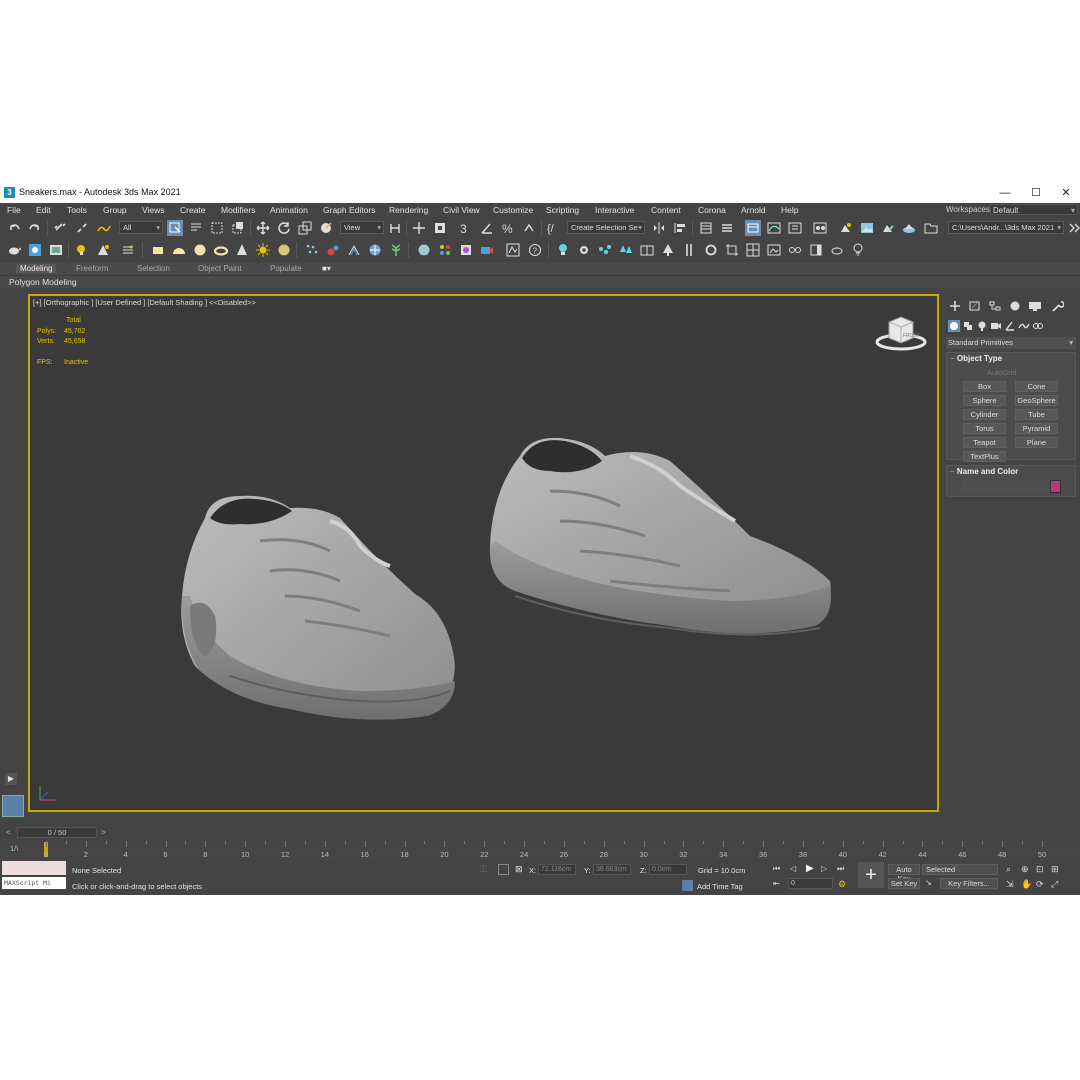 The image size is (1080, 1080). Describe the element at coordinates (1026, 869) in the screenshot. I see `zoom-all-icon: ⊕` at that location.